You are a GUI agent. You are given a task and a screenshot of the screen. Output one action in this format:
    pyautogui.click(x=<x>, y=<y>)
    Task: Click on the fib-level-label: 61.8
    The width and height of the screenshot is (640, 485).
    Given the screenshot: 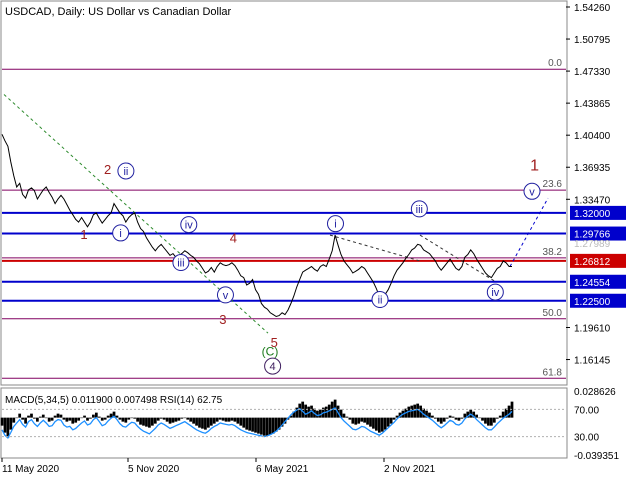 What is the action you would take?
    pyautogui.click(x=553, y=372)
    